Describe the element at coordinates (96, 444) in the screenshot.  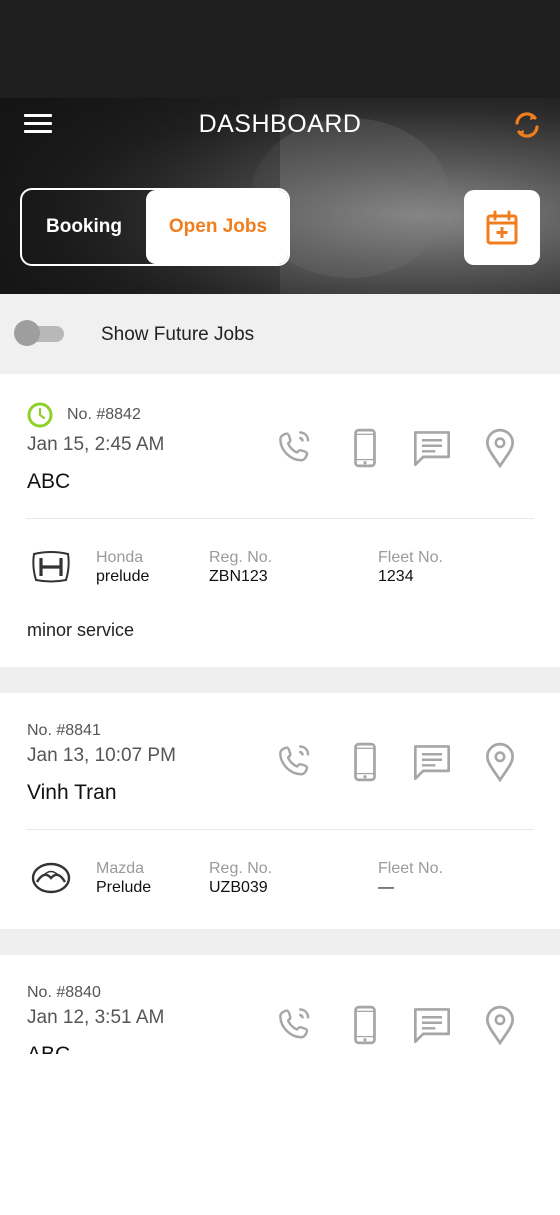
I see `job-date: Jan 15, 2:45 AM` at that location.